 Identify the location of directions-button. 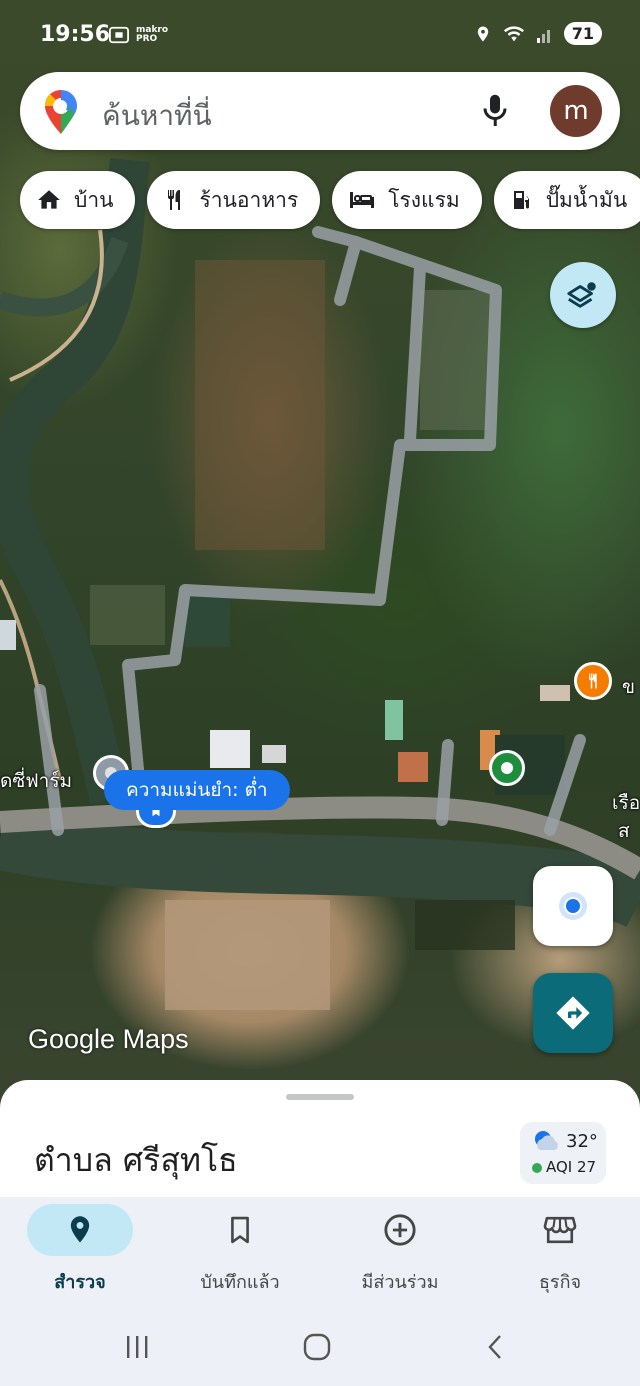
(573, 1013).